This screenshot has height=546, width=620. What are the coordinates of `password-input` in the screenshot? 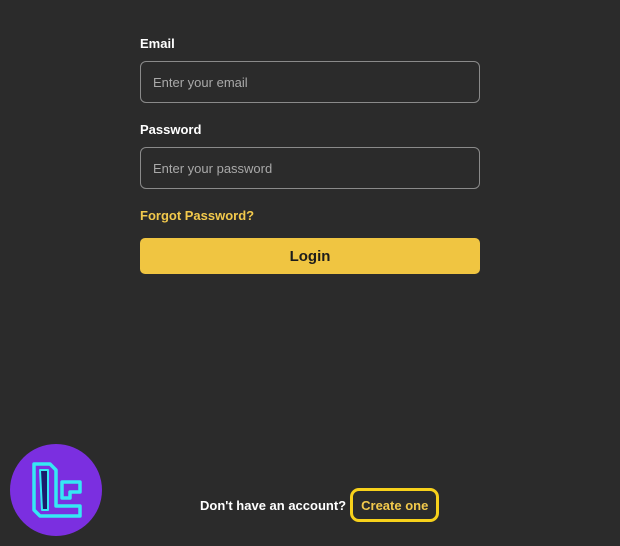 It's located at (310, 168).